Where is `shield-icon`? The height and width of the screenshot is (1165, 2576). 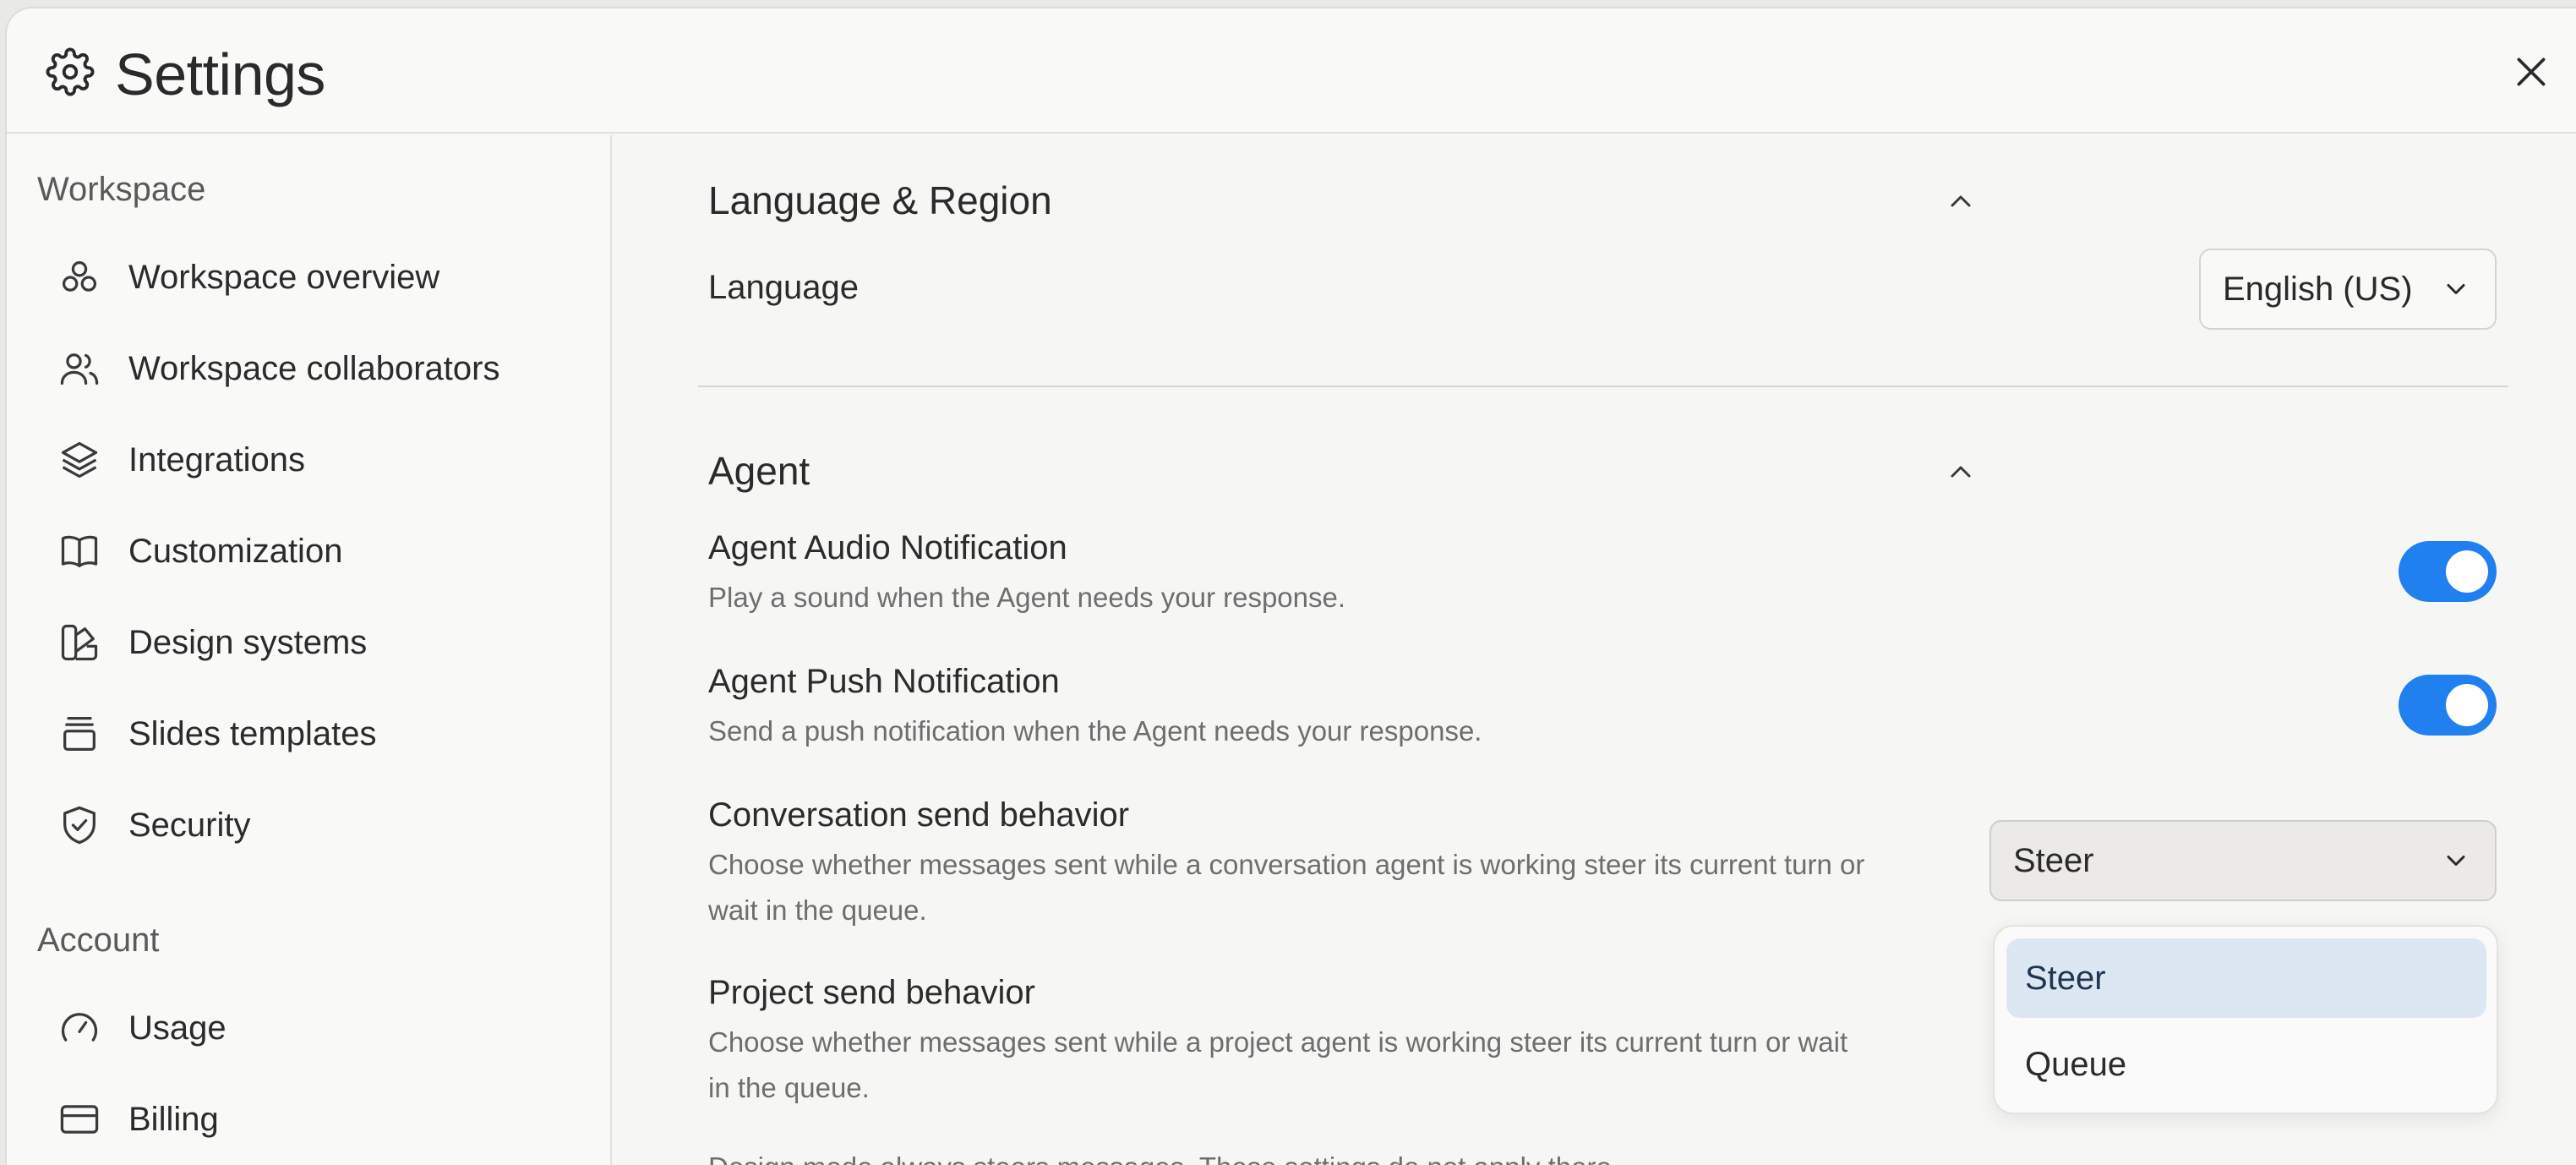 shield-icon is located at coordinates (79, 825).